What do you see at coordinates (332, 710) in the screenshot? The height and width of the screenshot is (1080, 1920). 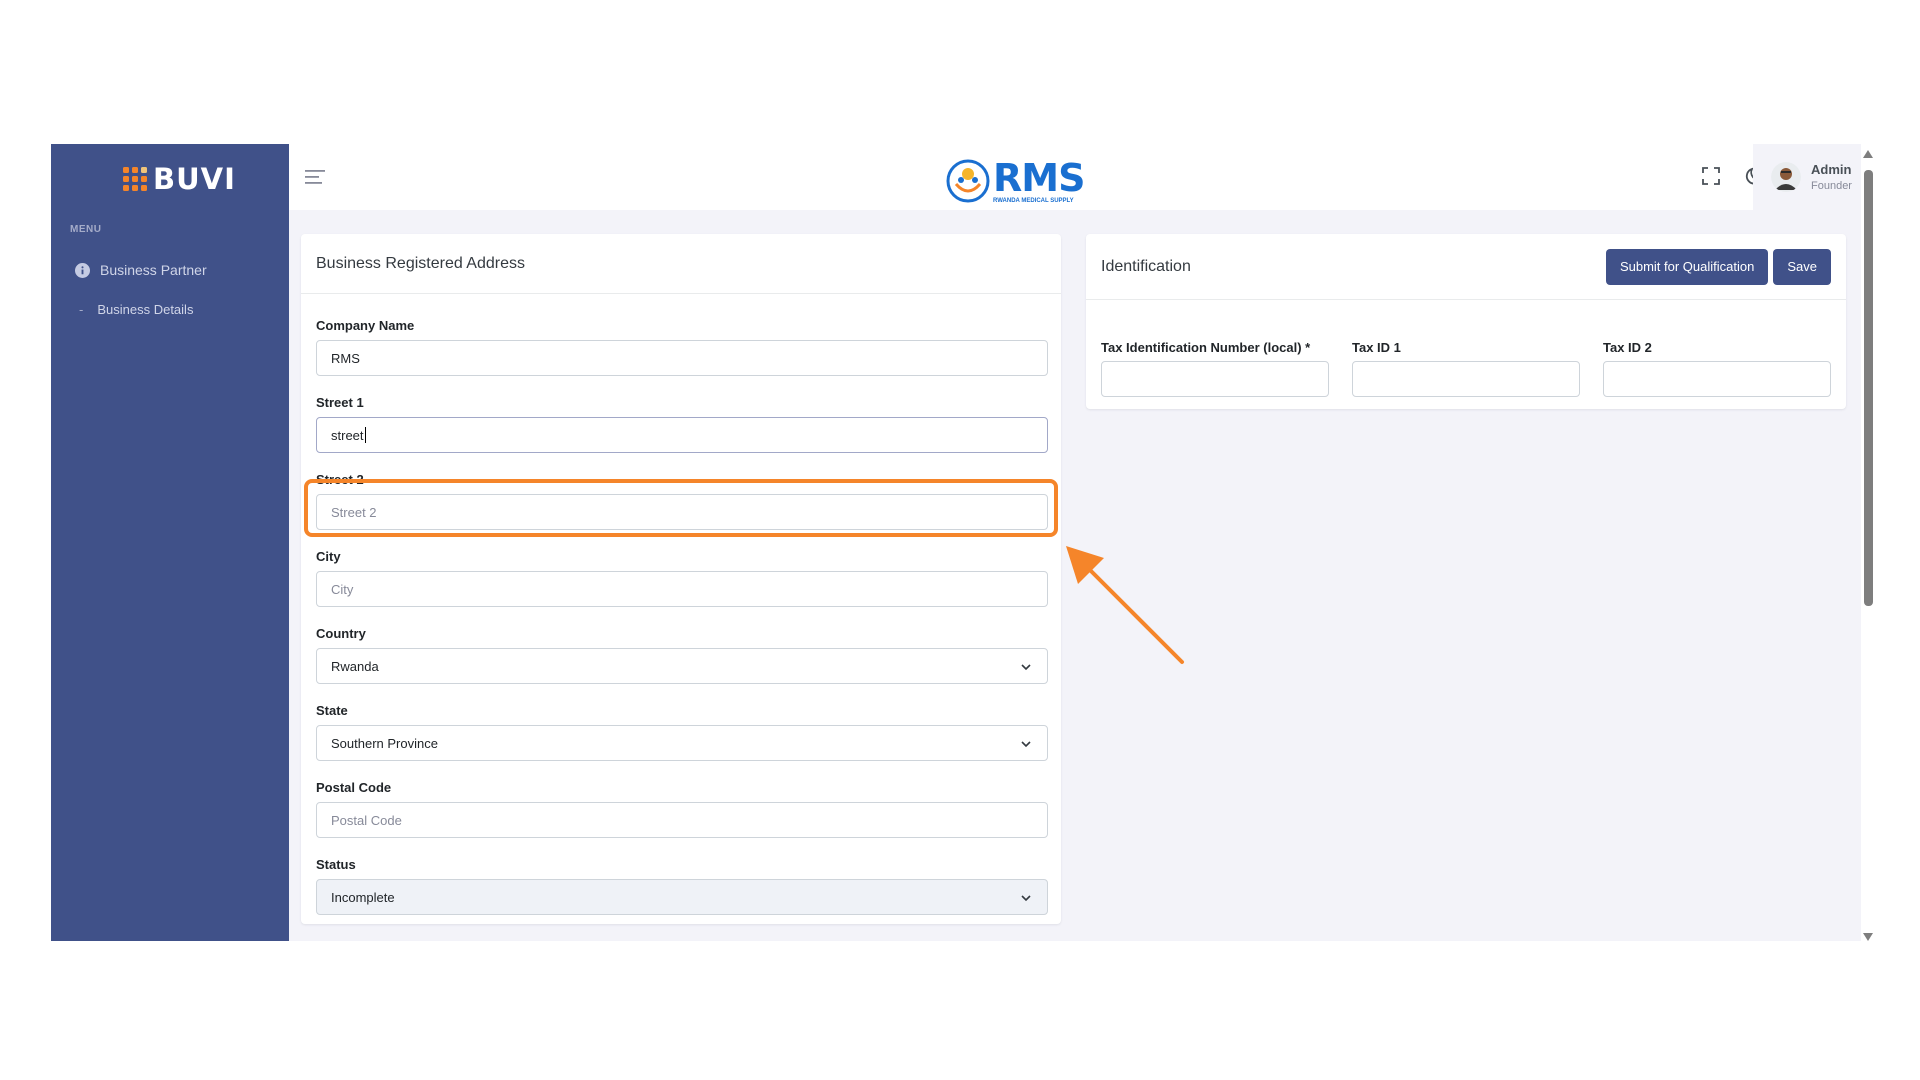 I see `state-label: State` at bounding box center [332, 710].